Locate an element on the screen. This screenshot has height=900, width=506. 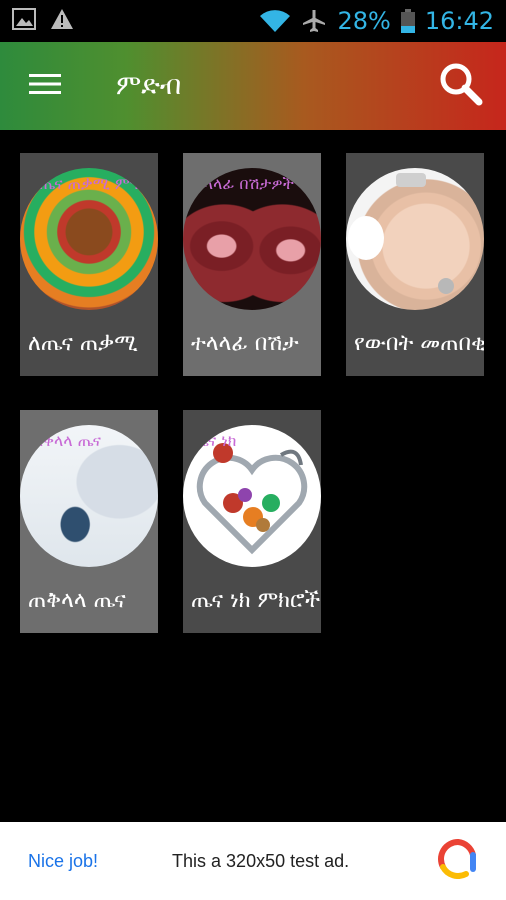
thumbnail-caption: ጤና ነክ is located at coordinates (215, 440).